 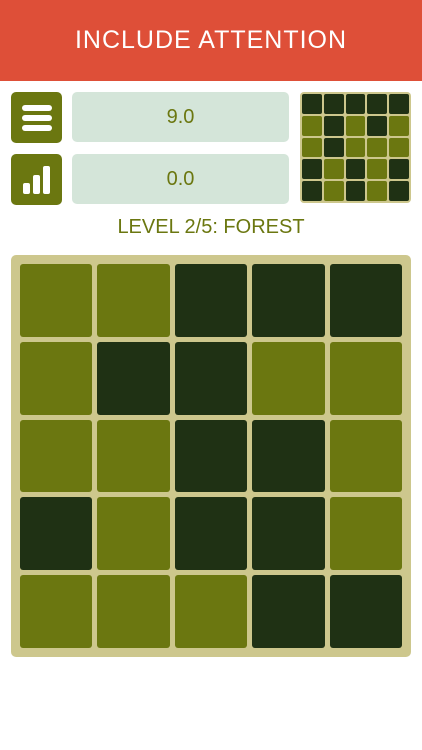 I want to click on board-tile-r3-c3, so click(x=211, y=456).